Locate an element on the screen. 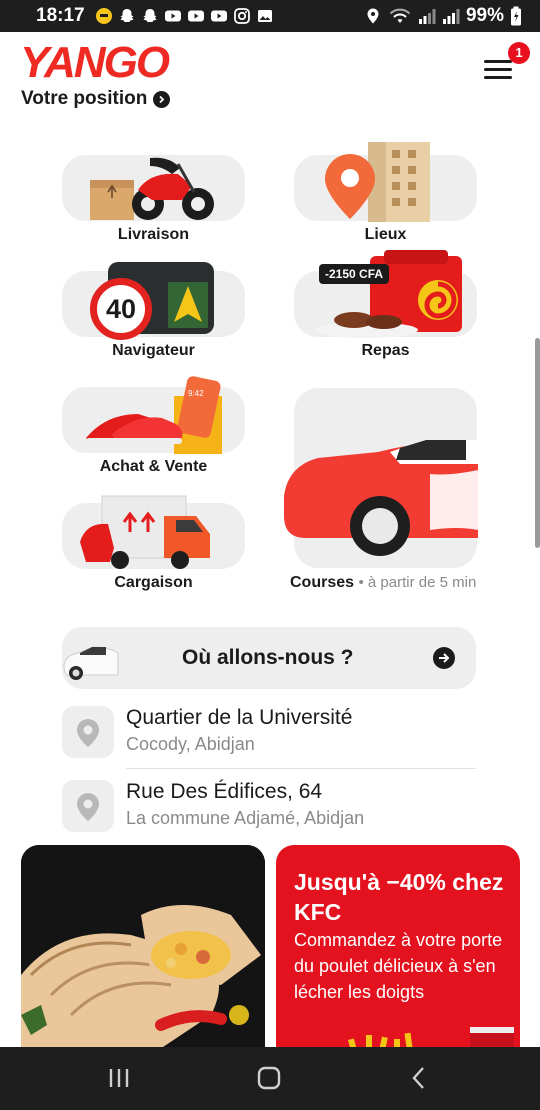  address-title: Rue Des Édifices, 64 is located at coordinates (224, 791).